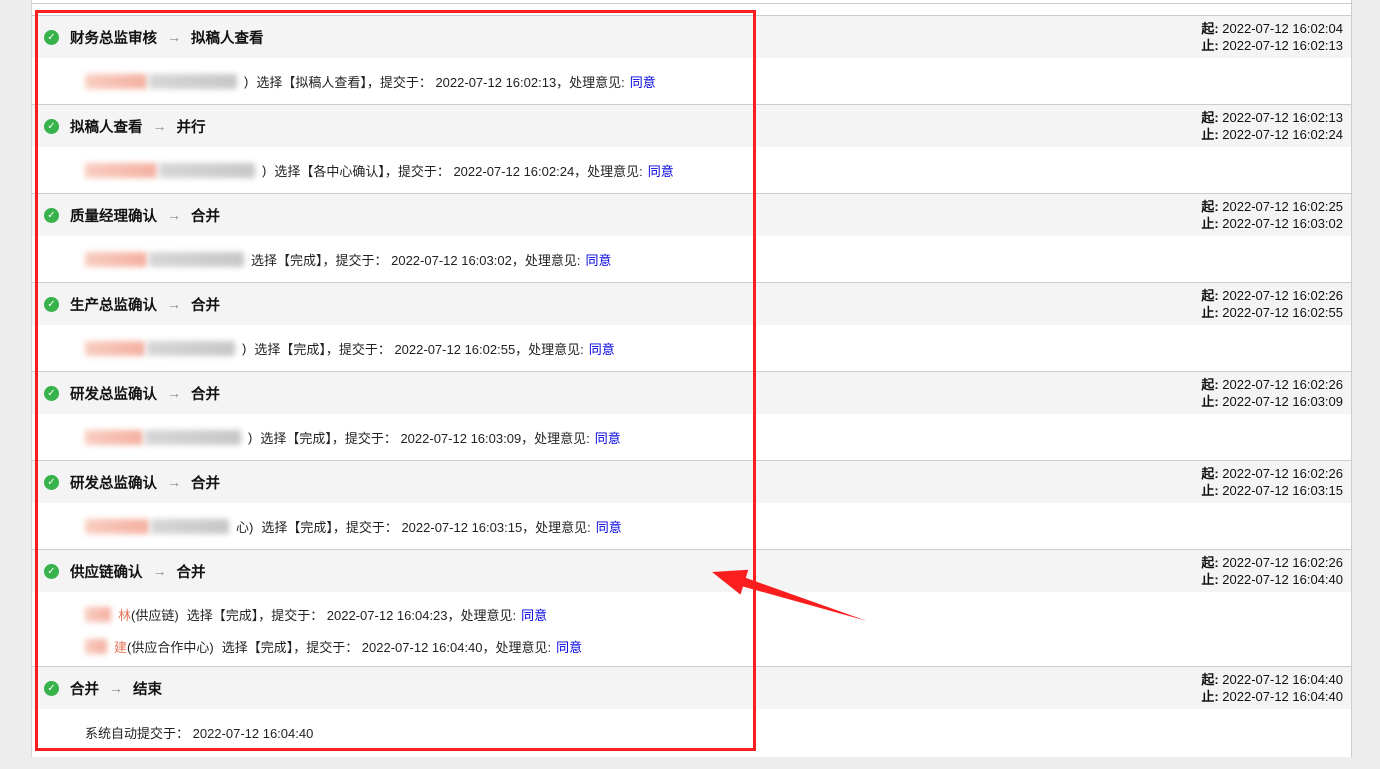  What do you see at coordinates (1282, 206) in the screenshot?
I see `start-time-value: 2022-07-12 16:02:25` at bounding box center [1282, 206].